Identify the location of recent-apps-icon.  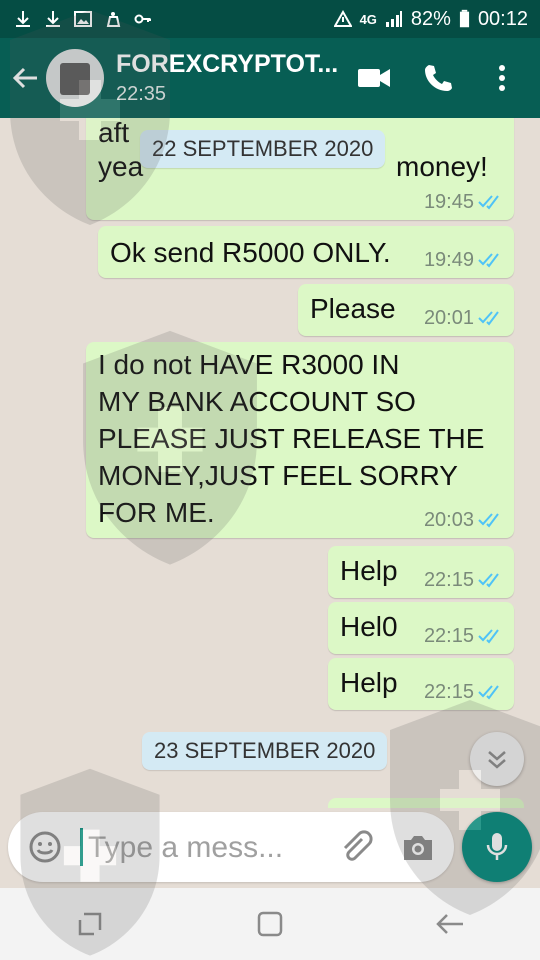
(90, 924).